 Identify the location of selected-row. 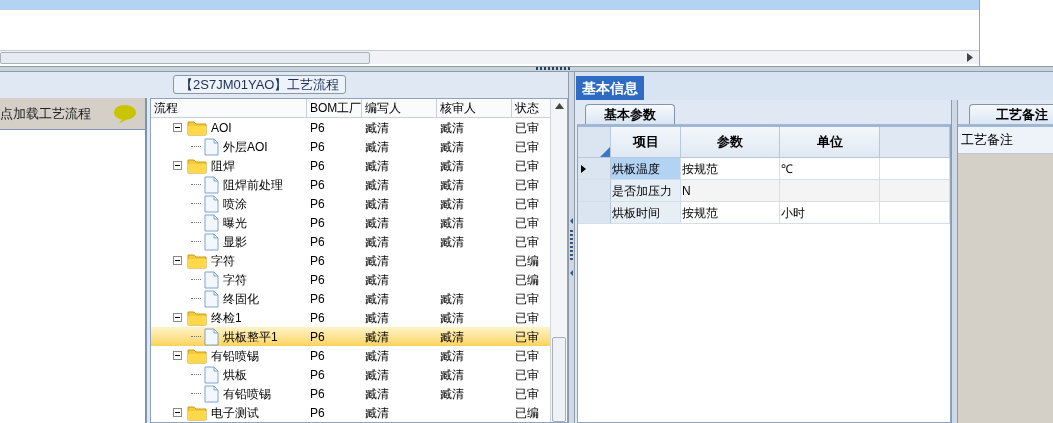
(489, 5).